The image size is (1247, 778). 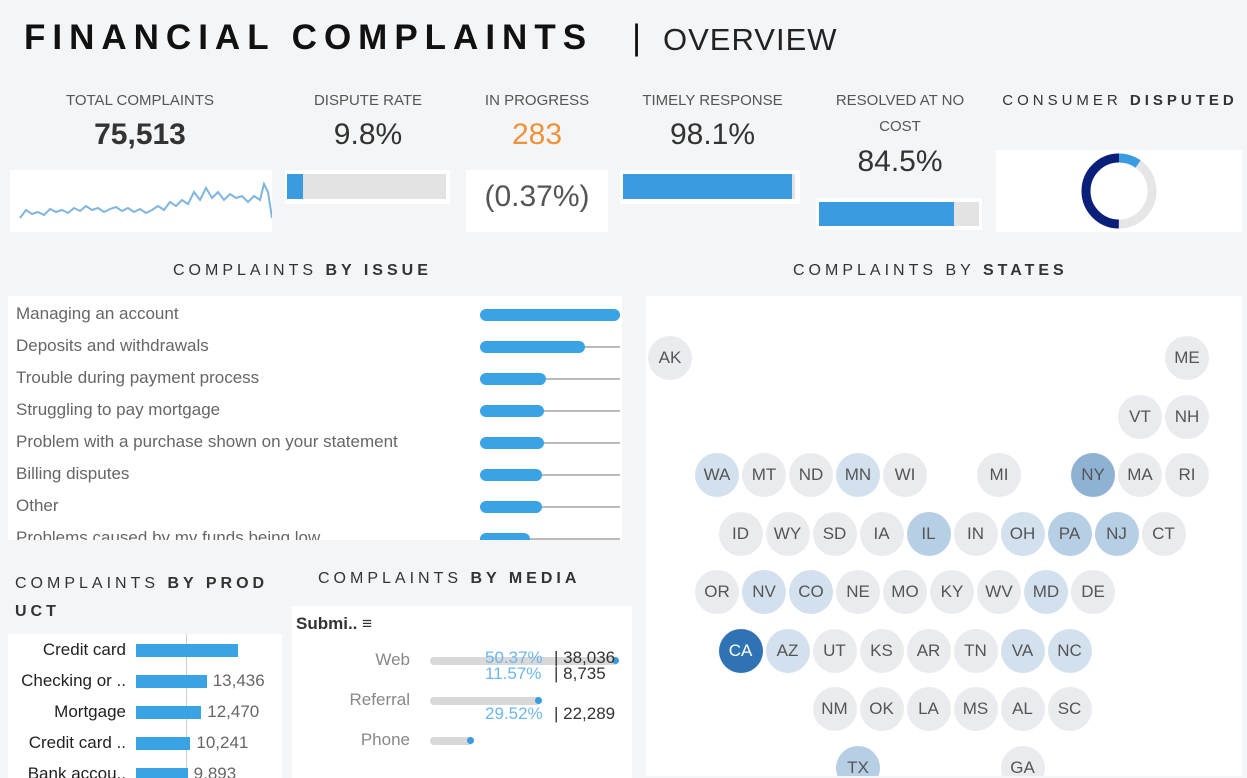 I want to click on state-tile-oh: OH, so click(x=1022, y=533).